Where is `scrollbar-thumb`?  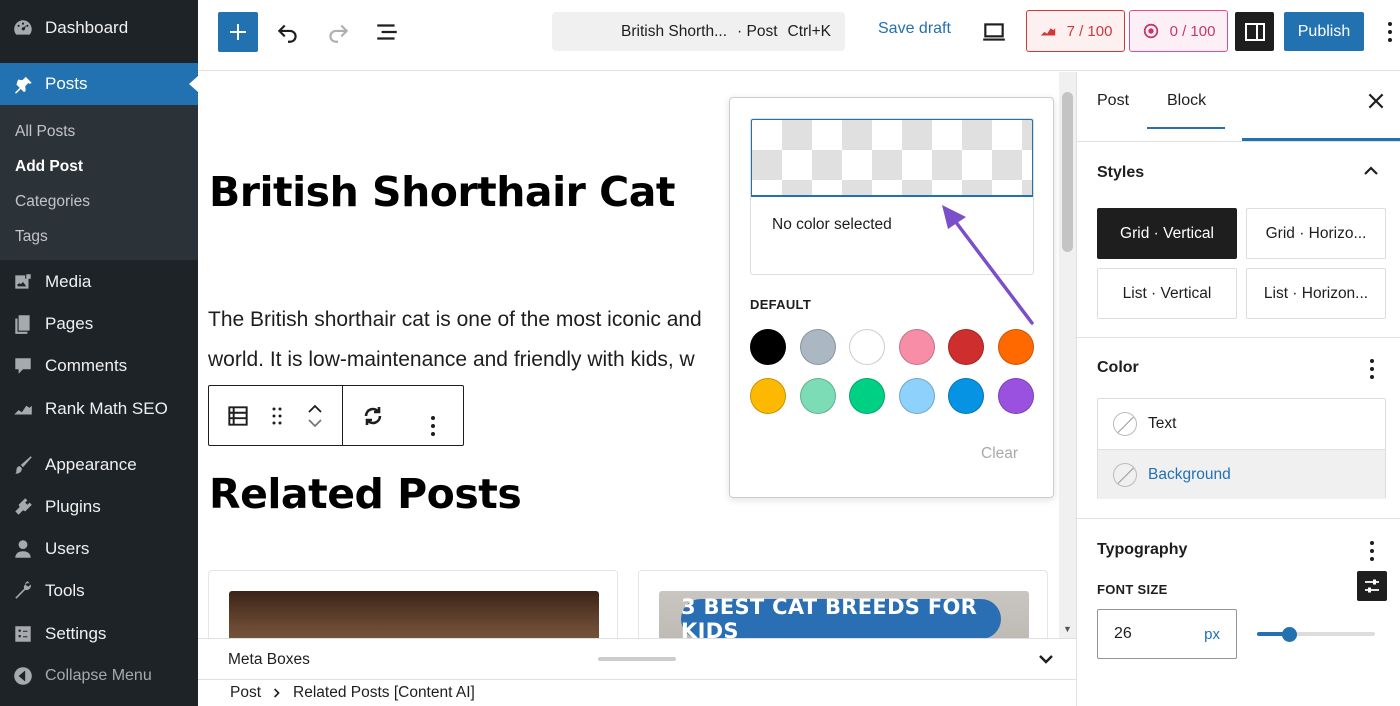
scrollbar-thumb is located at coordinates (1067, 172).